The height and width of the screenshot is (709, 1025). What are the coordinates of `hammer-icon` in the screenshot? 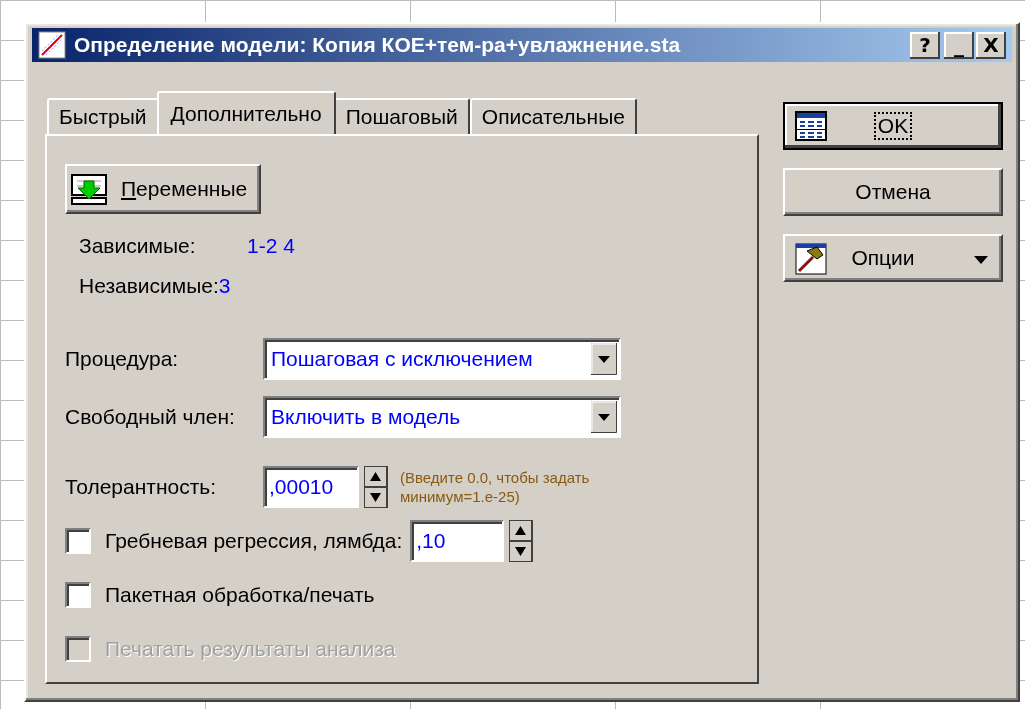 It's located at (811, 259).